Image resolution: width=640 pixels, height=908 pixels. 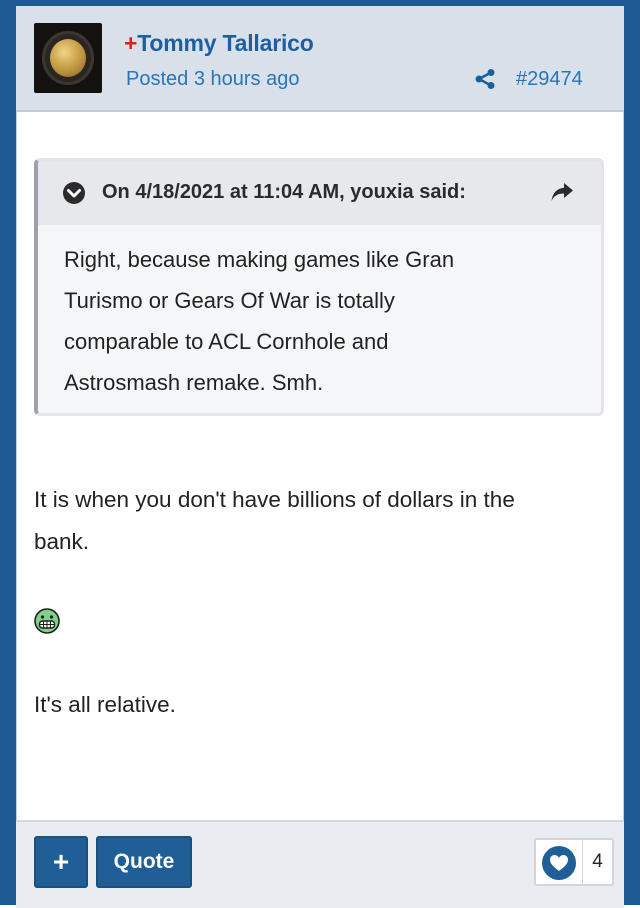 I want to click on share-icon, so click(x=485, y=79).